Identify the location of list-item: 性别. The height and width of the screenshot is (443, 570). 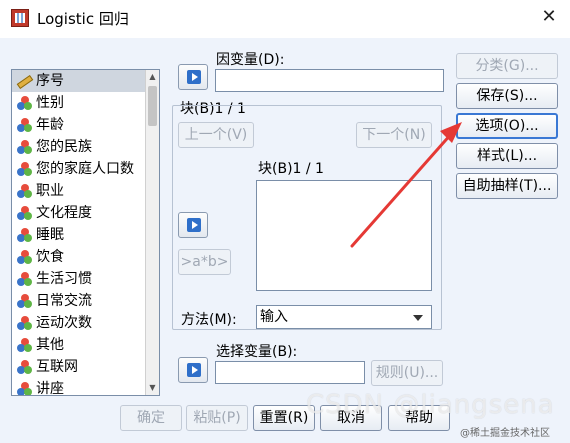
(85, 103).